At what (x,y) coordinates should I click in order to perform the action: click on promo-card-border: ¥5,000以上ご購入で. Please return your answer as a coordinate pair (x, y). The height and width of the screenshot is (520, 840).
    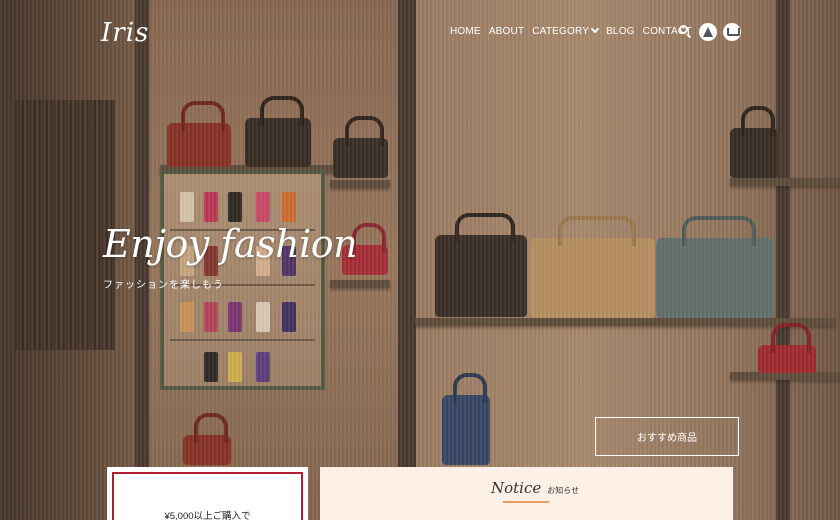
    Looking at the image, I should click on (207, 496).